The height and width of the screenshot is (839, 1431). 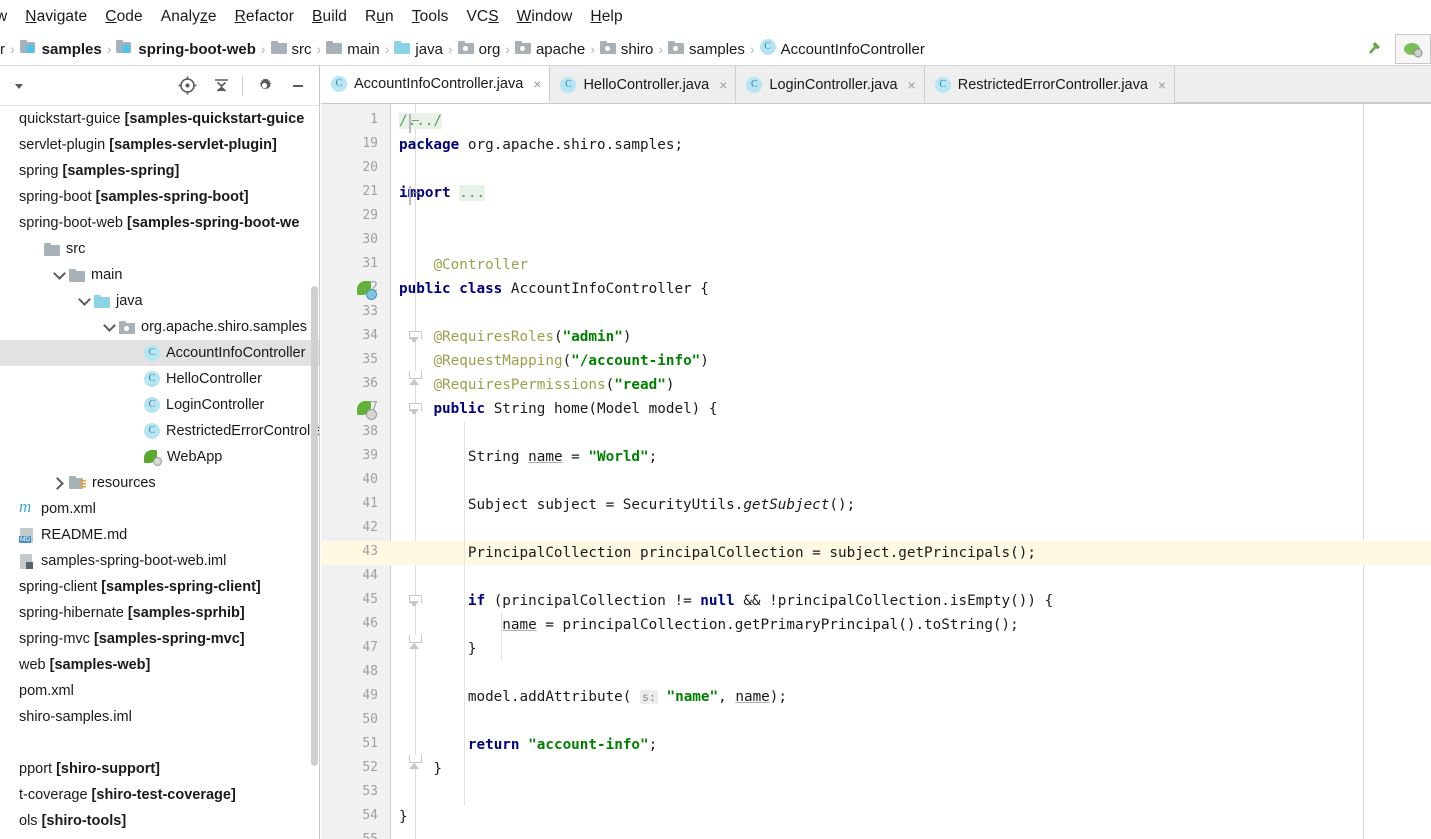 I want to click on code-line: 32public class AccountInfoController {, so click(x=876, y=289).